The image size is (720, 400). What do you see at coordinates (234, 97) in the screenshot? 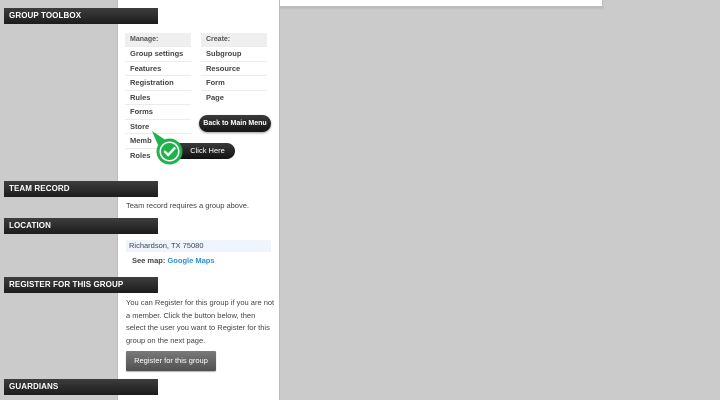
I see `create-page-link: Page` at bounding box center [234, 97].